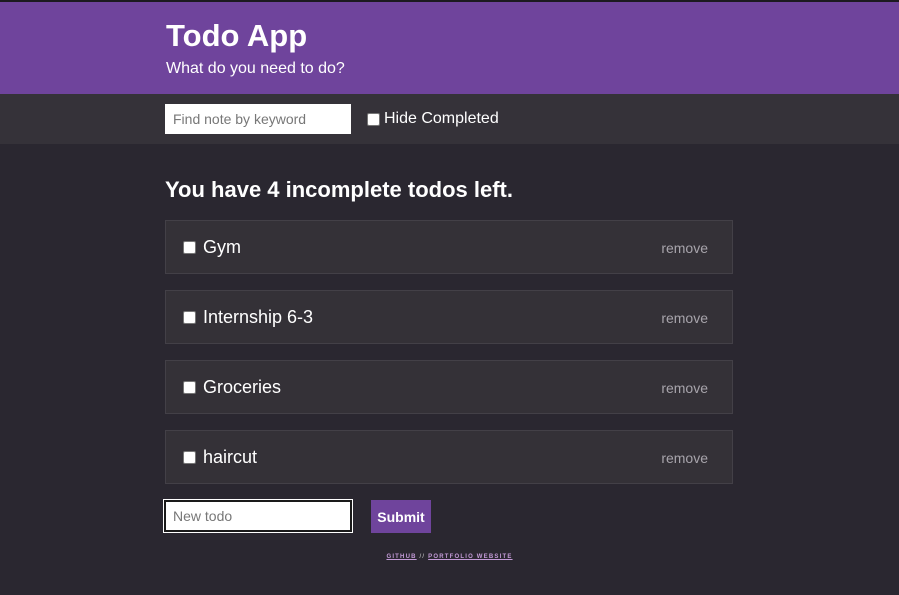  Describe the element at coordinates (258, 317) in the screenshot. I see `todo-text: Internship 6-3` at that location.